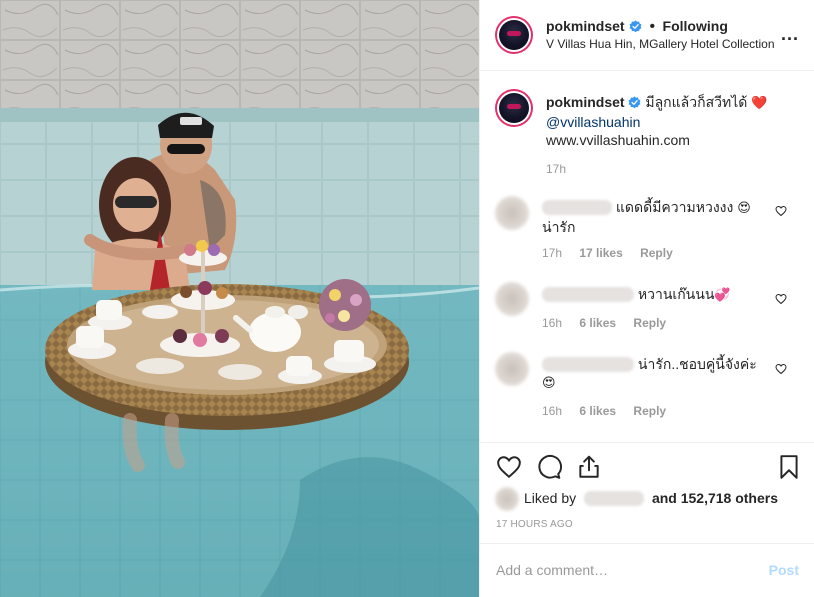 This screenshot has height=597, width=814. I want to click on caption-text: มีลูกแล้วก็สวีทได้, so click(696, 102).